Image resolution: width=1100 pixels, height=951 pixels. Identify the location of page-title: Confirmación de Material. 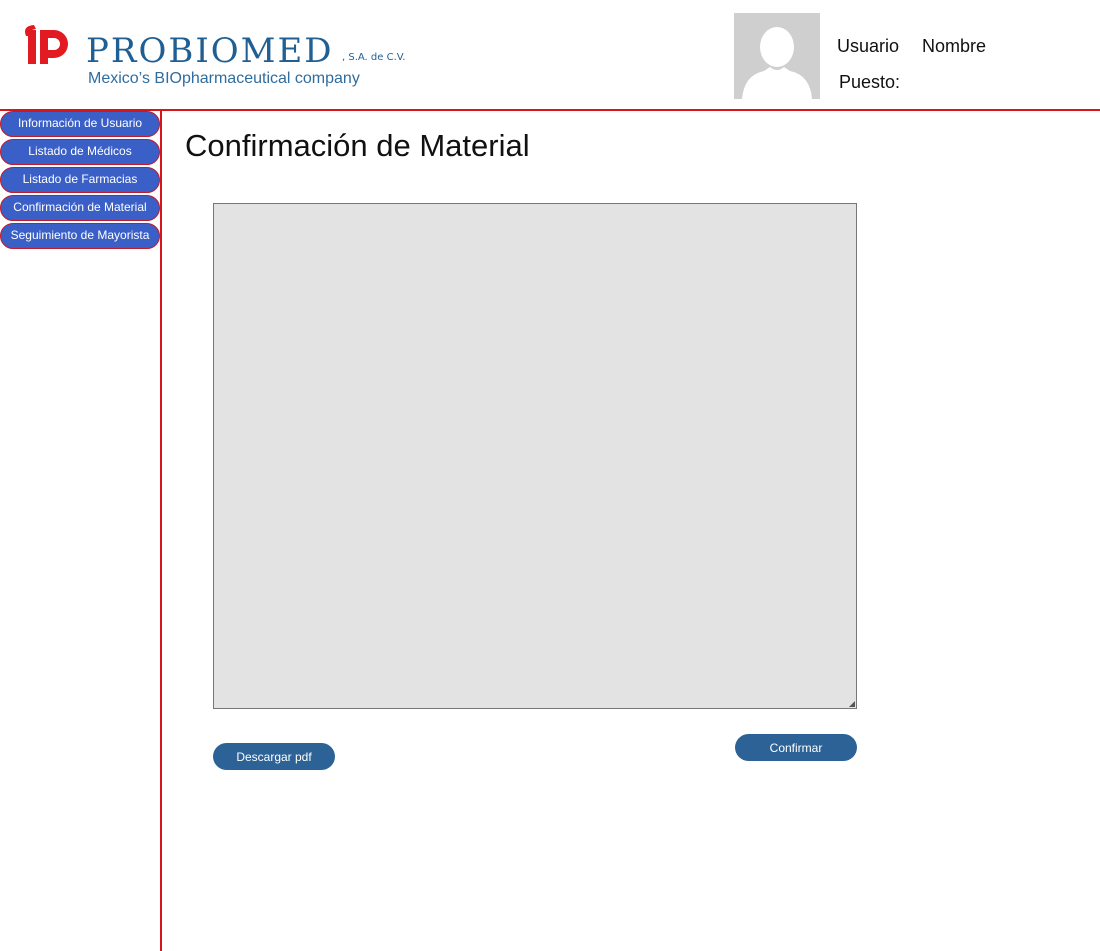
(357, 145).